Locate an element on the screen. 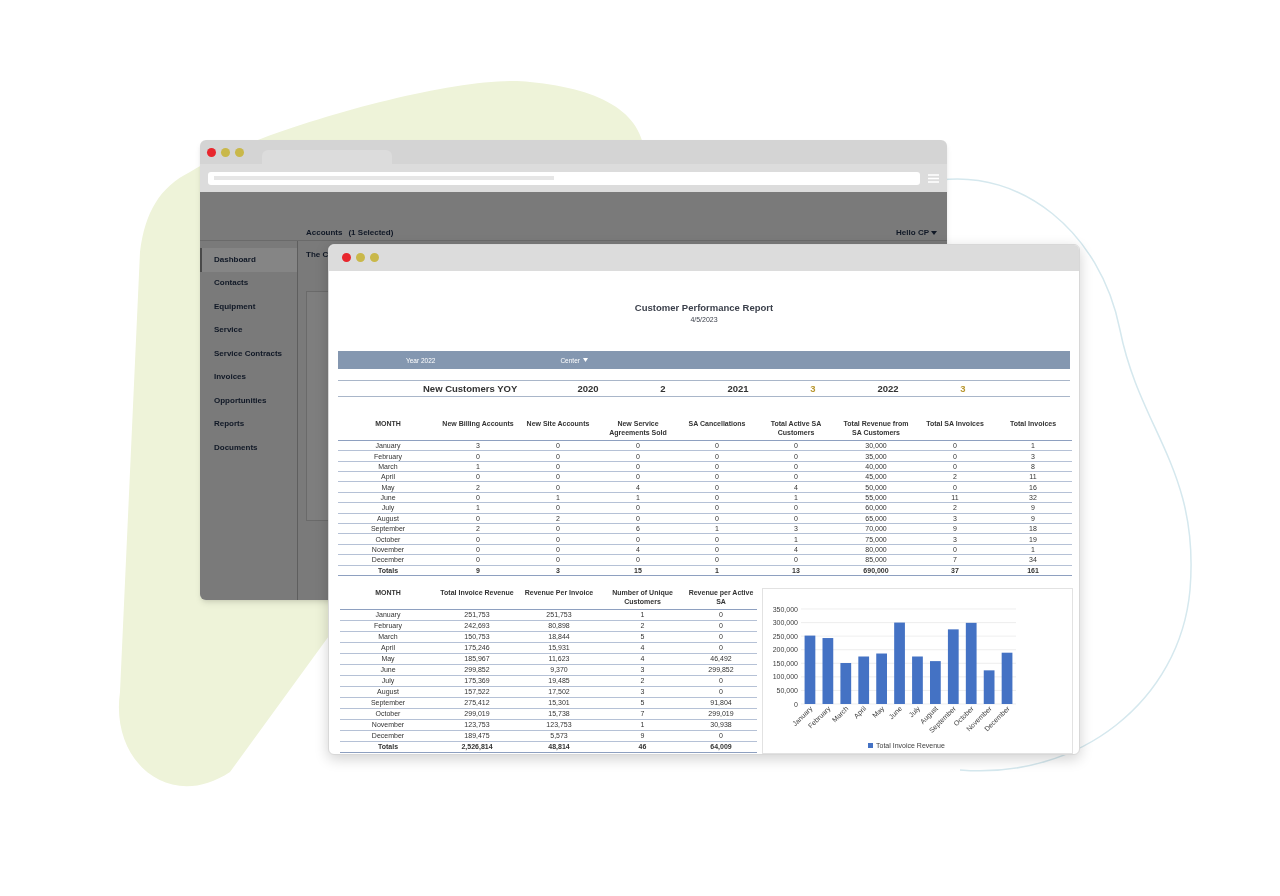 Image resolution: width=1280 pixels, height=896 pixels. yoy-value: 2 is located at coordinates (663, 388).